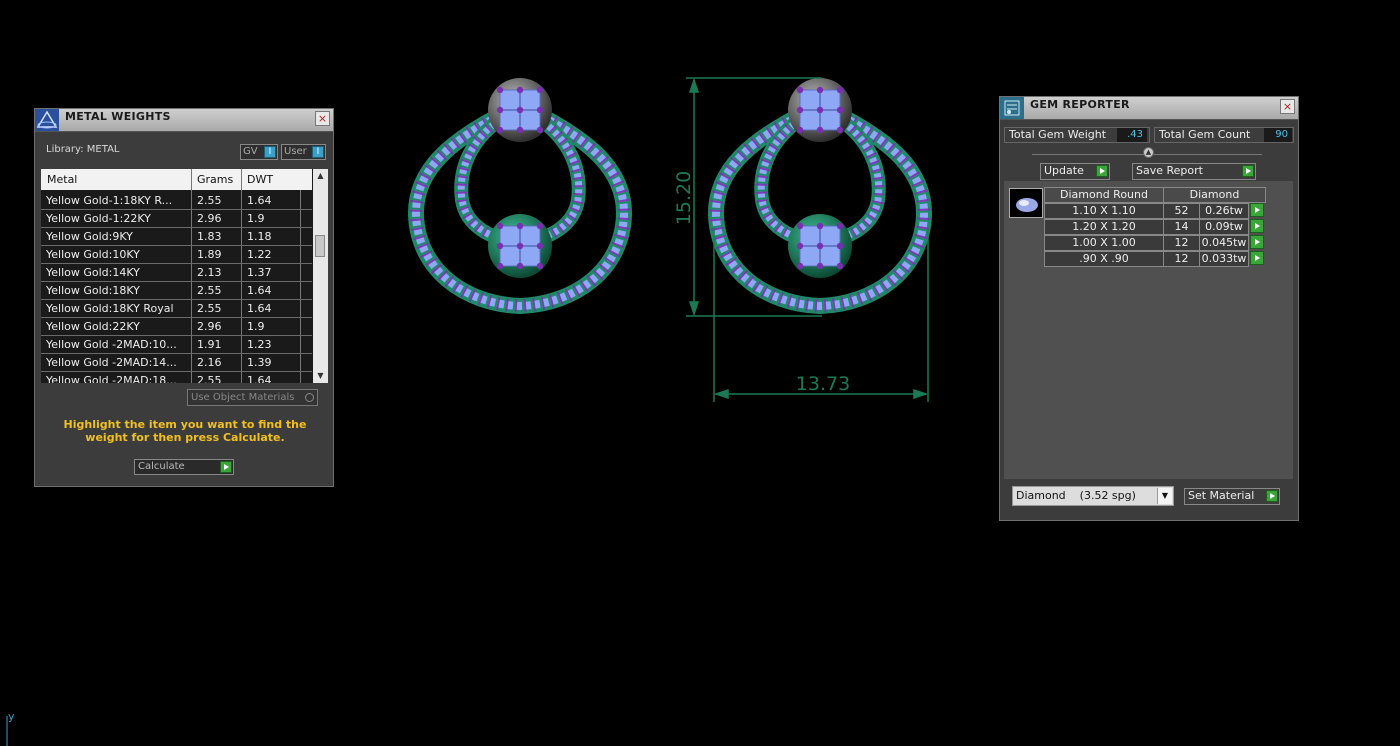 The width and height of the screenshot is (1400, 746). Describe the element at coordinates (1224, 227) in the screenshot. I see `gem-weight-cell: 0.09tw` at that location.